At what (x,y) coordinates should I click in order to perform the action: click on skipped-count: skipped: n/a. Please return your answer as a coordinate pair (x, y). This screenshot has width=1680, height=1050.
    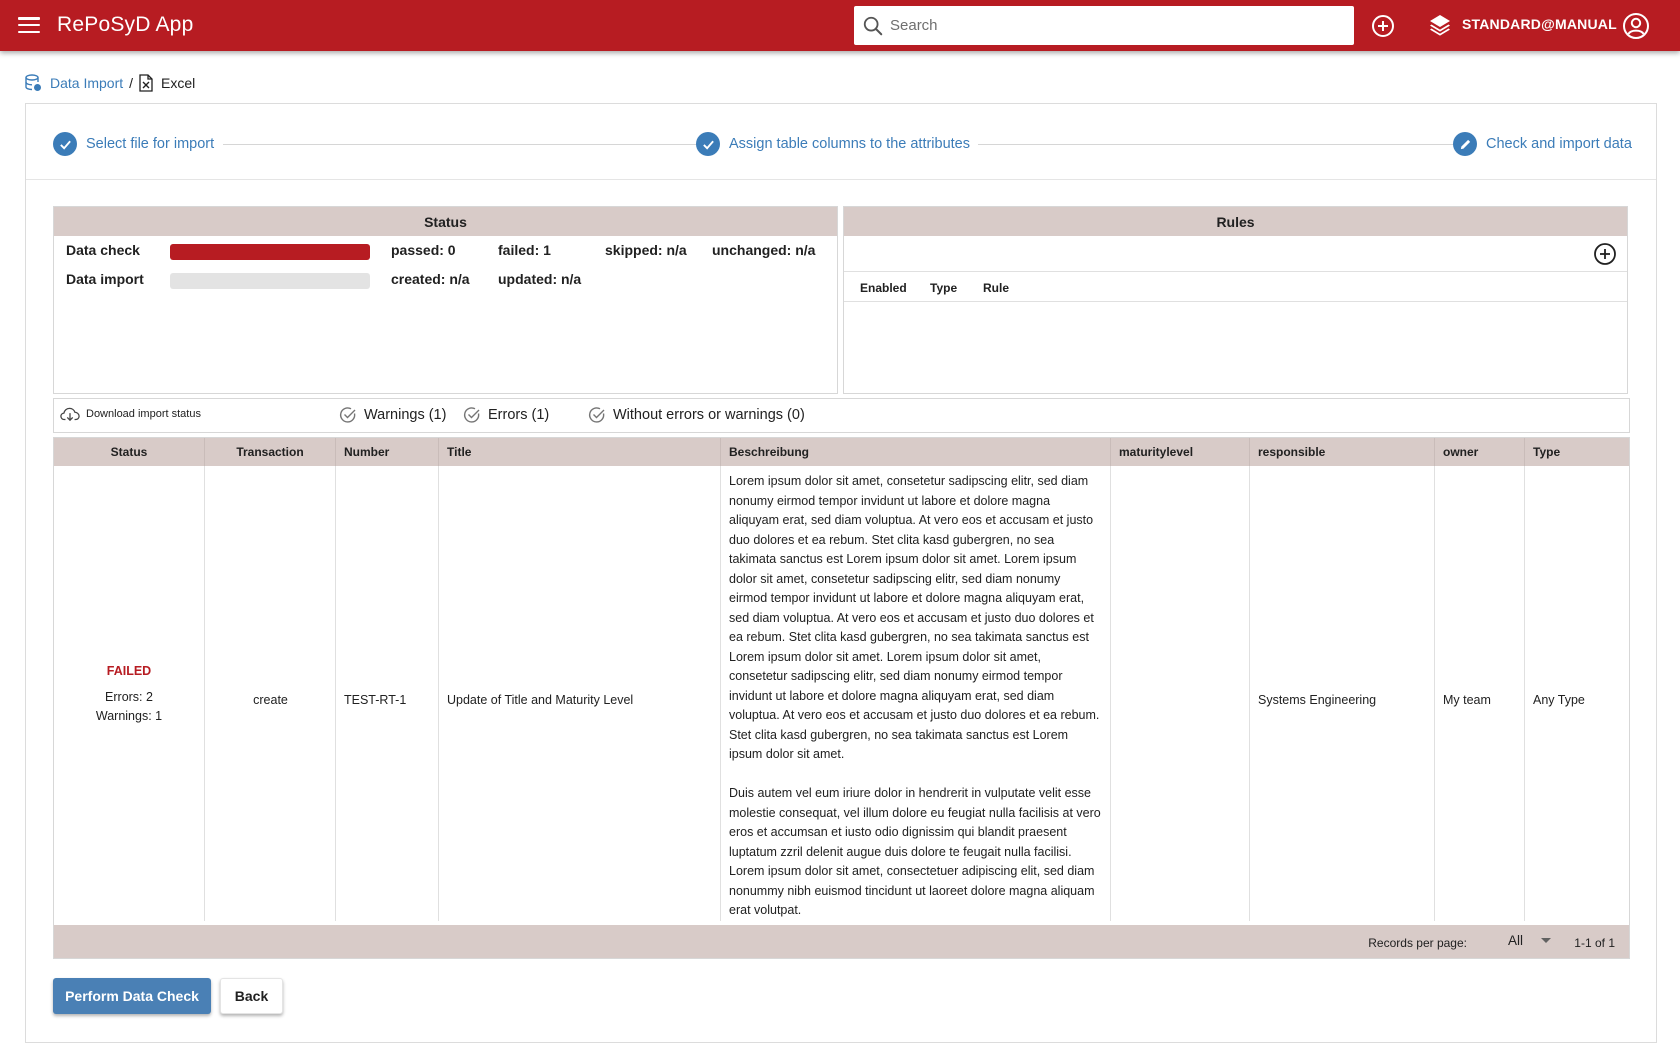
    Looking at the image, I should click on (646, 250).